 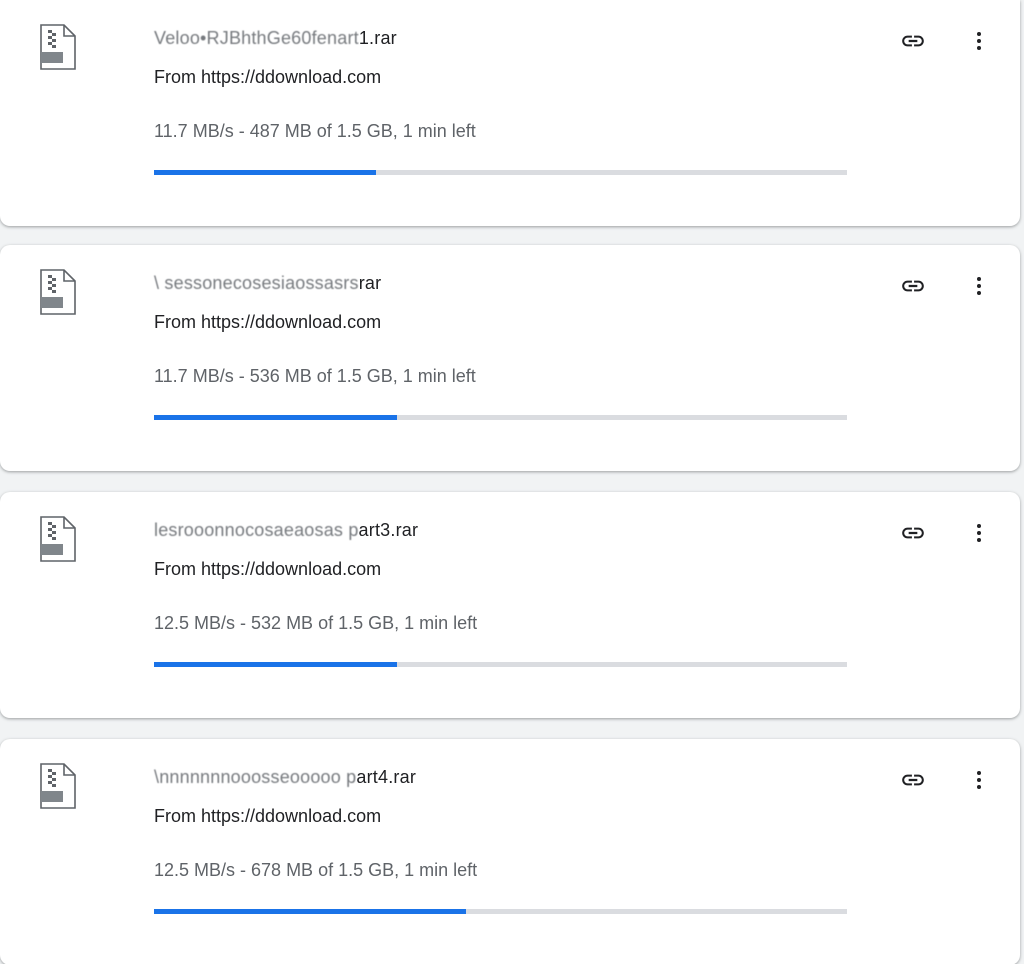 What do you see at coordinates (388, 530) in the screenshot?
I see `file-name-visible: art3.rar` at bounding box center [388, 530].